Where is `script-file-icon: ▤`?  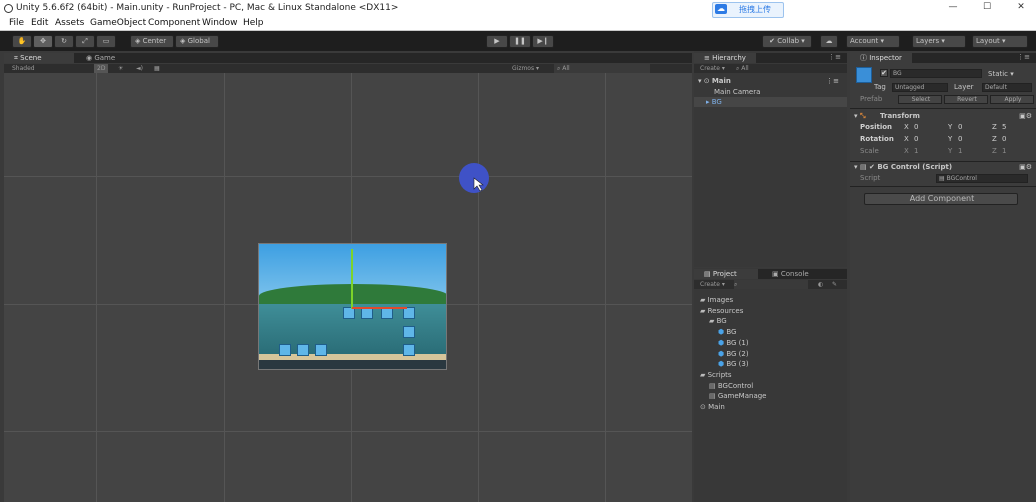 script-file-icon: ▤ is located at coordinates (943, 178).